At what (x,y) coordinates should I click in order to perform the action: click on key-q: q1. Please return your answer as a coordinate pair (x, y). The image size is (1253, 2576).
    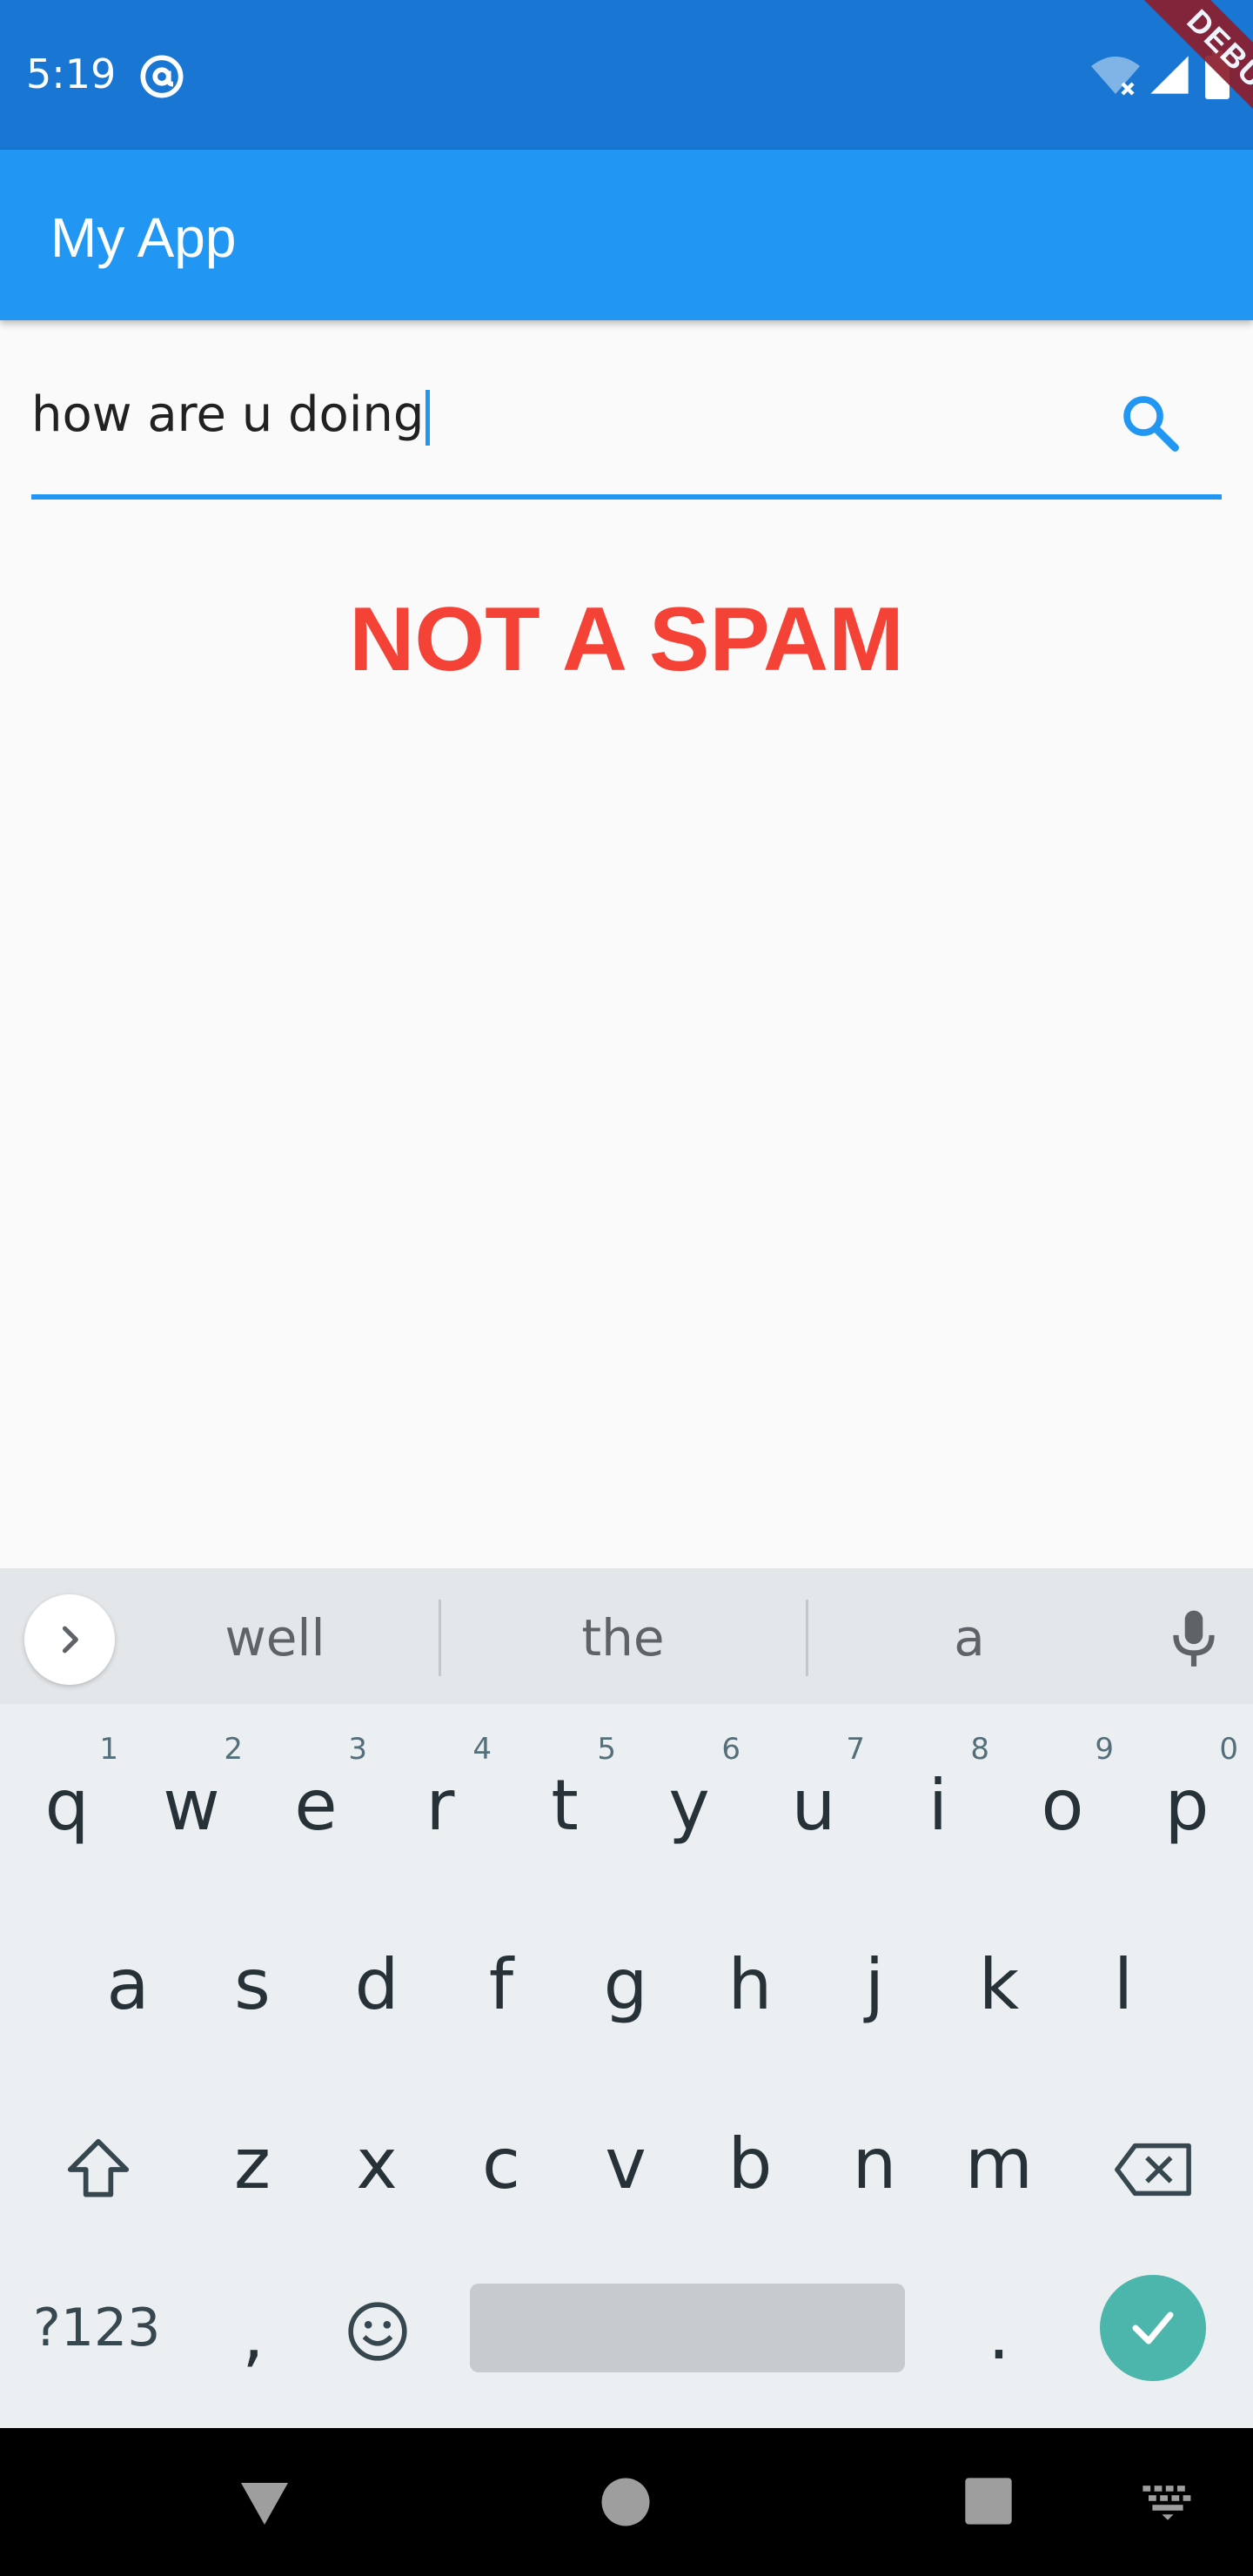
    Looking at the image, I should click on (67, 1814).